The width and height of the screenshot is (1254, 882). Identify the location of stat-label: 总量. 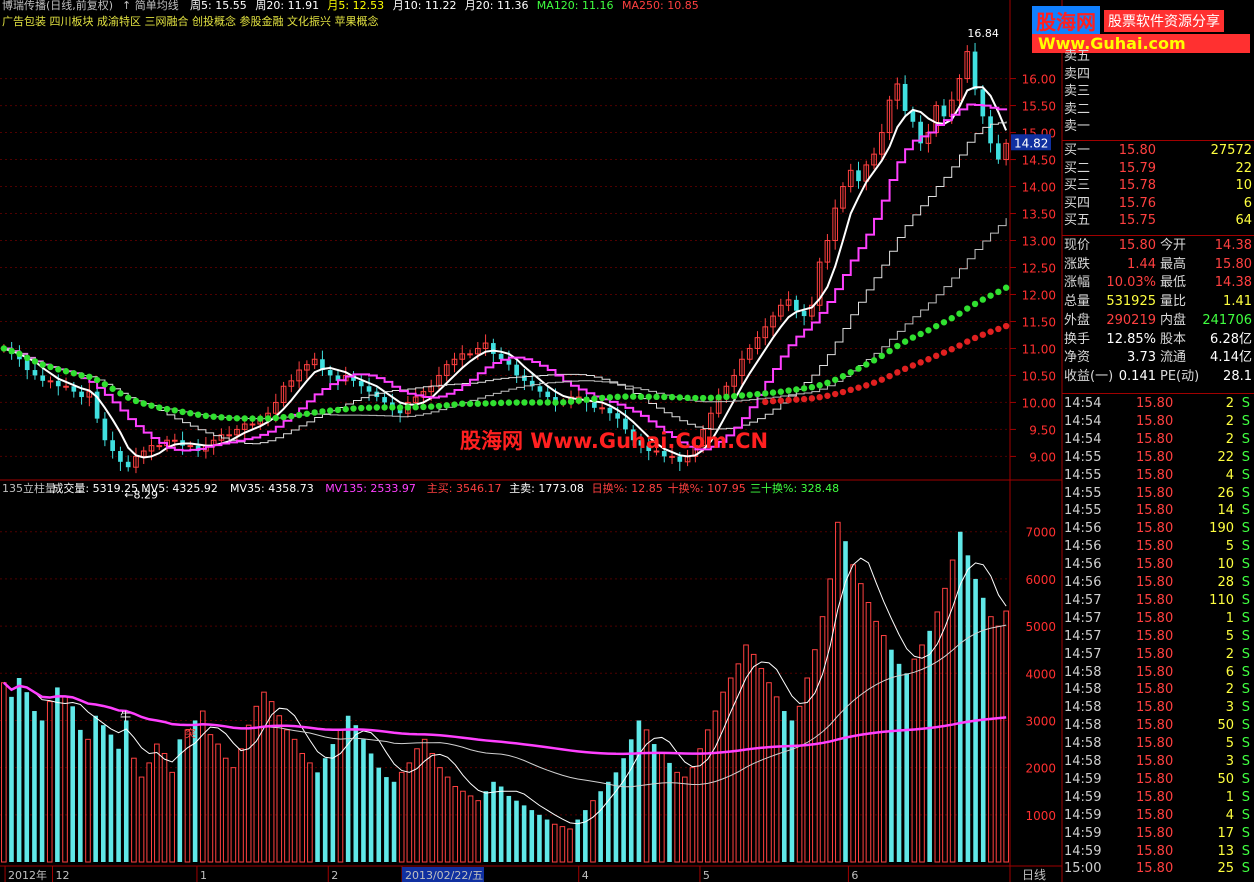
(1077, 302).